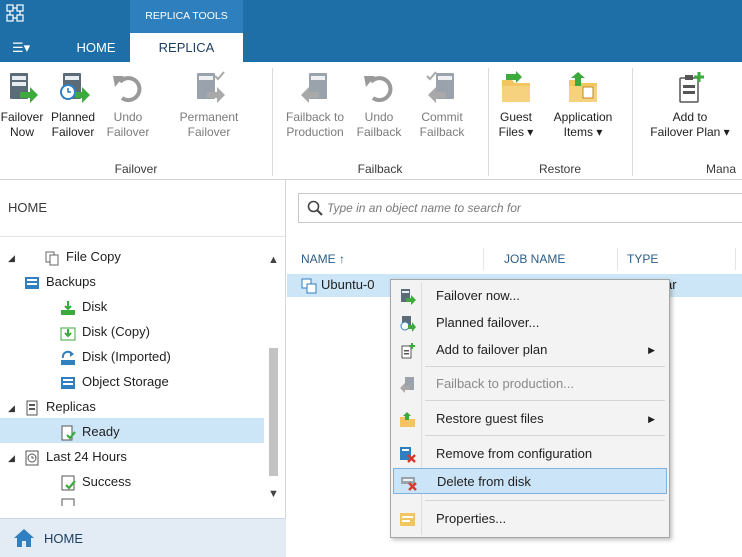  I want to click on column-header-job-name: JOB NAME, so click(534, 259).